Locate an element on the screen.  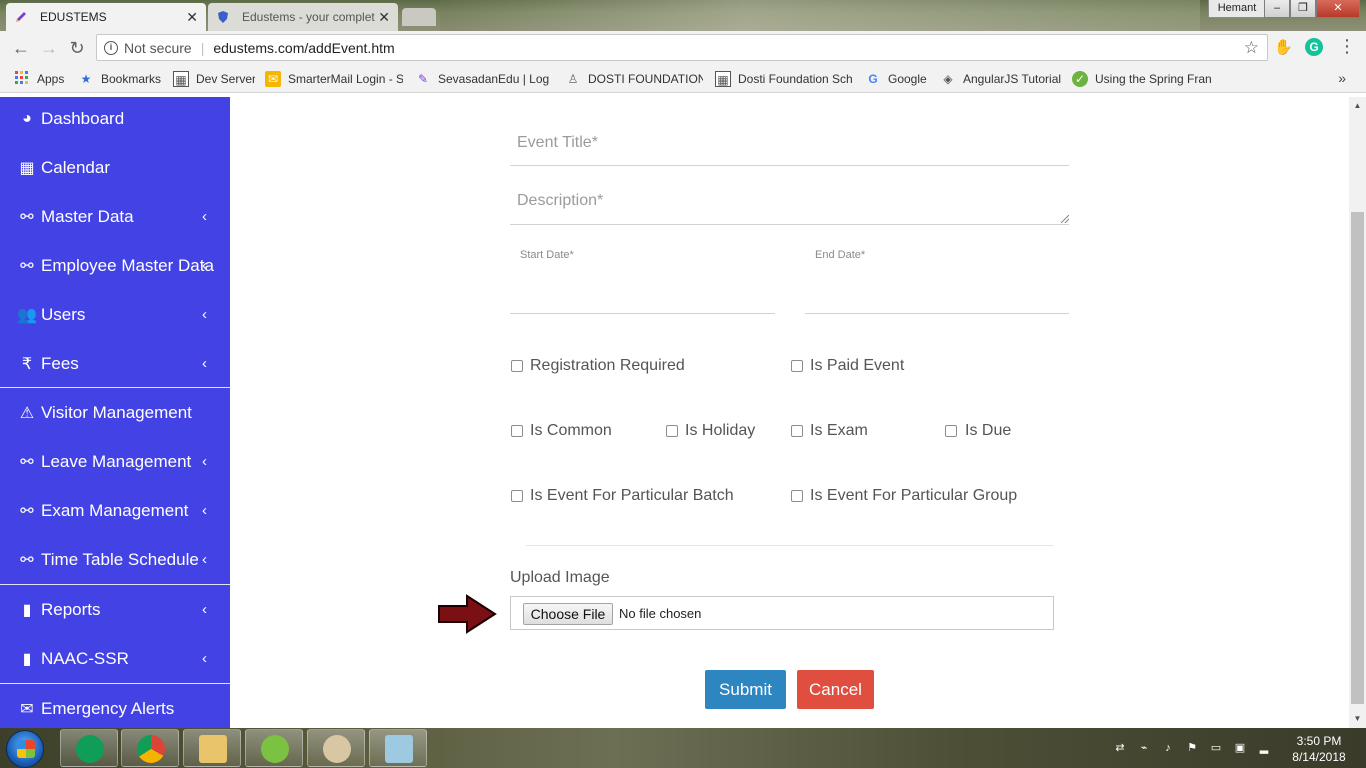
scroll-down-icon: ▼ is located at coordinates (1357, 719).